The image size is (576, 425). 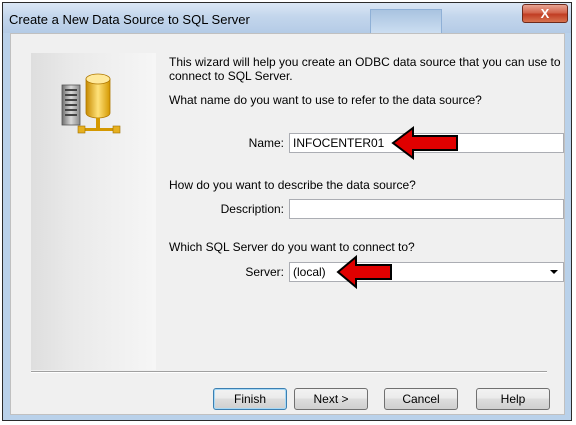 What do you see at coordinates (554, 272) in the screenshot?
I see `chevron-down-icon` at bounding box center [554, 272].